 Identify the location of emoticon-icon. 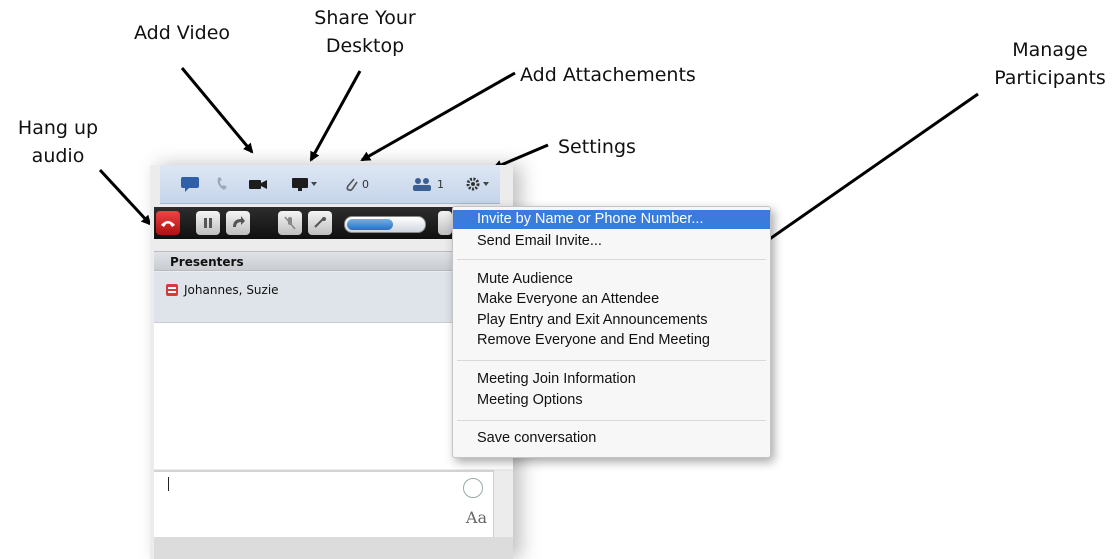
(473, 488).